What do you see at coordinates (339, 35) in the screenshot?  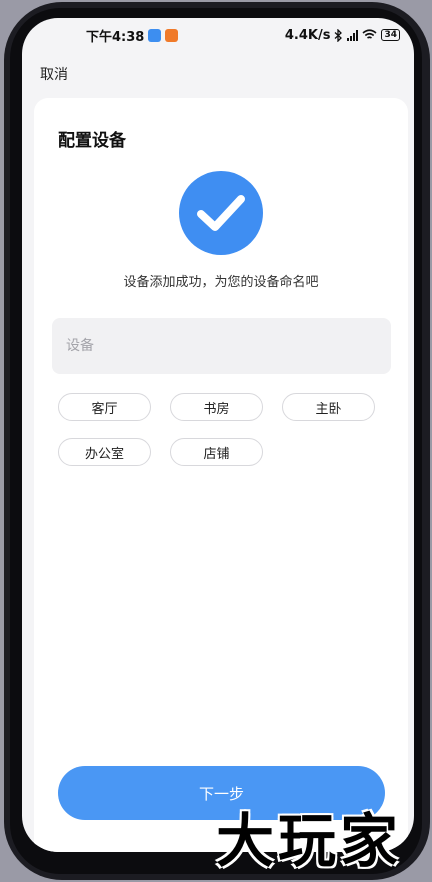 I see `bluetooth-icon` at bounding box center [339, 35].